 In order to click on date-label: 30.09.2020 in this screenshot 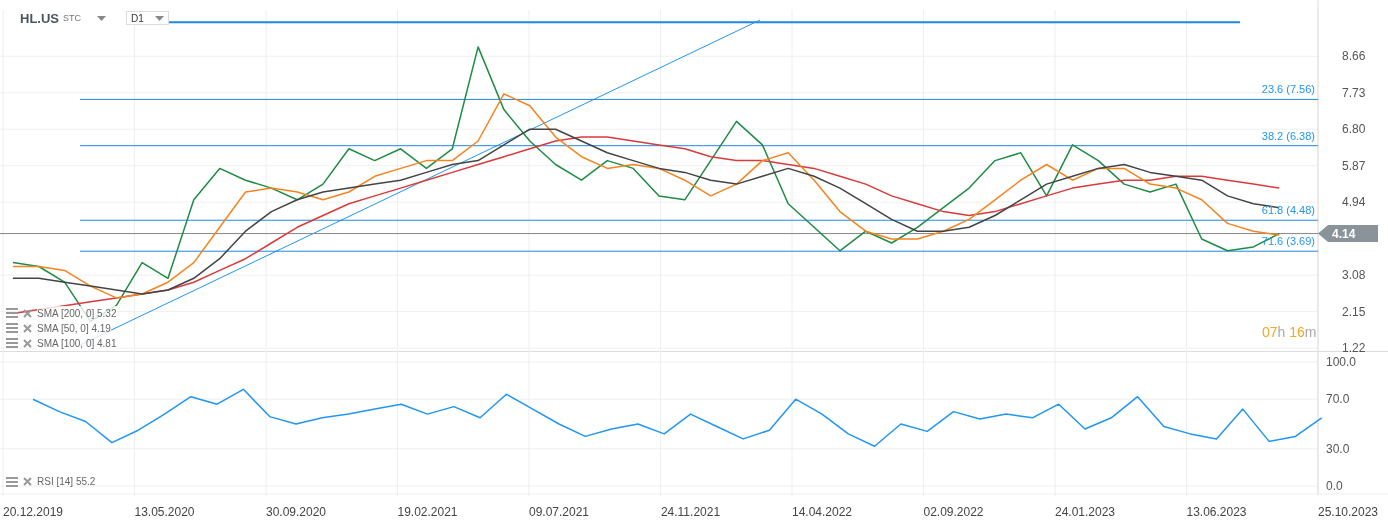, I will do `click(296, 512)`.